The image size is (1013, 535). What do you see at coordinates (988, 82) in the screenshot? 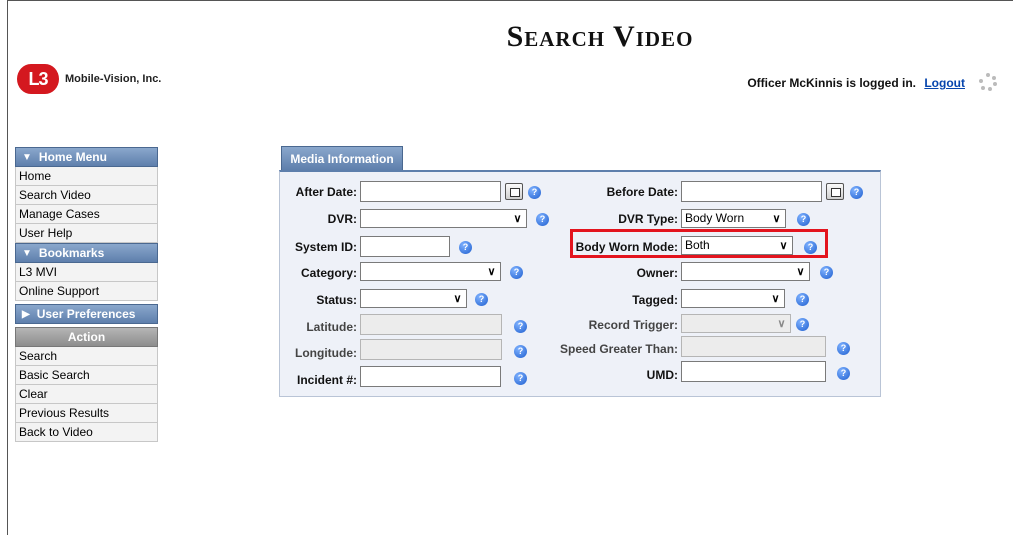
I see `spinner-icon` at bounding box center [988, 82].